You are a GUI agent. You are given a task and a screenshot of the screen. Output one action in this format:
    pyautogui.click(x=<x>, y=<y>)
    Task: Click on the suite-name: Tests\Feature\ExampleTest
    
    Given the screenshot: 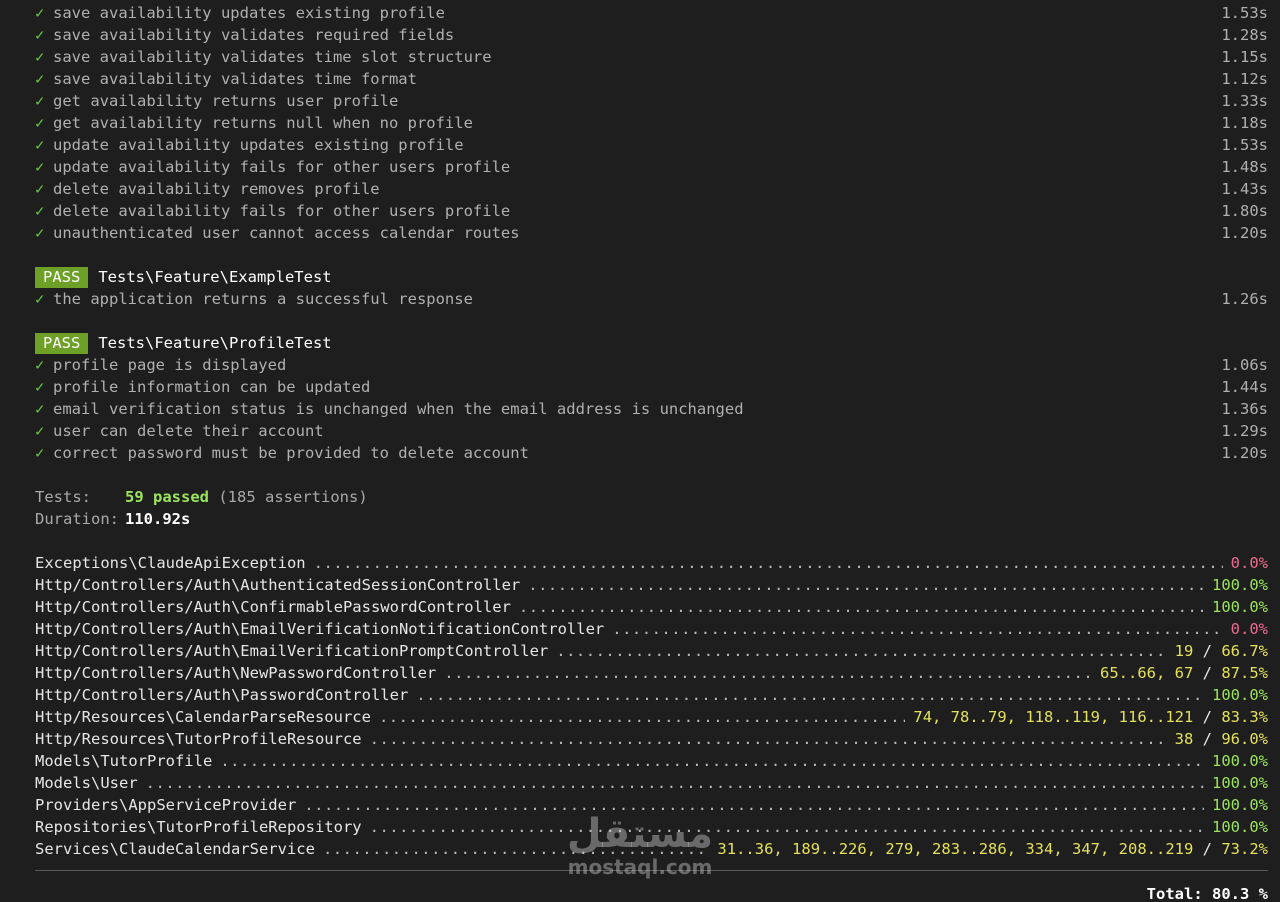 What is the action you would take?
    pyautogui.click(x=215, y=277)
    